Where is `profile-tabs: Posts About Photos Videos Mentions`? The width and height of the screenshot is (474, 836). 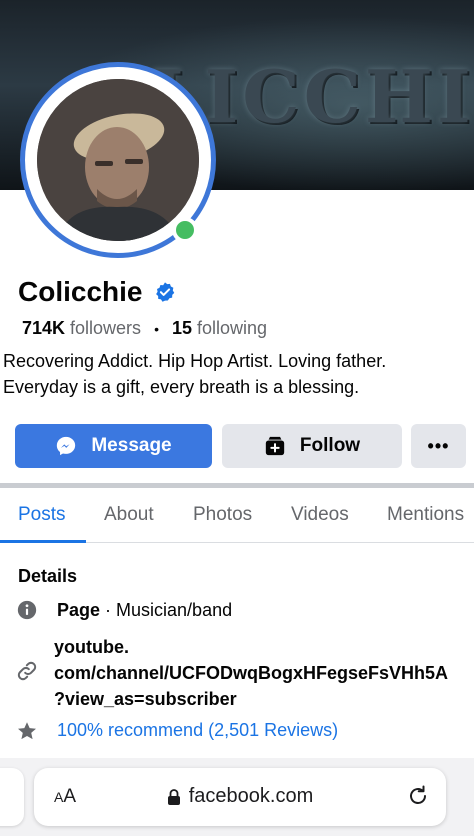 profile-tabs: Posts About Photos Videos Mentions is located at coordinates (237, 516).